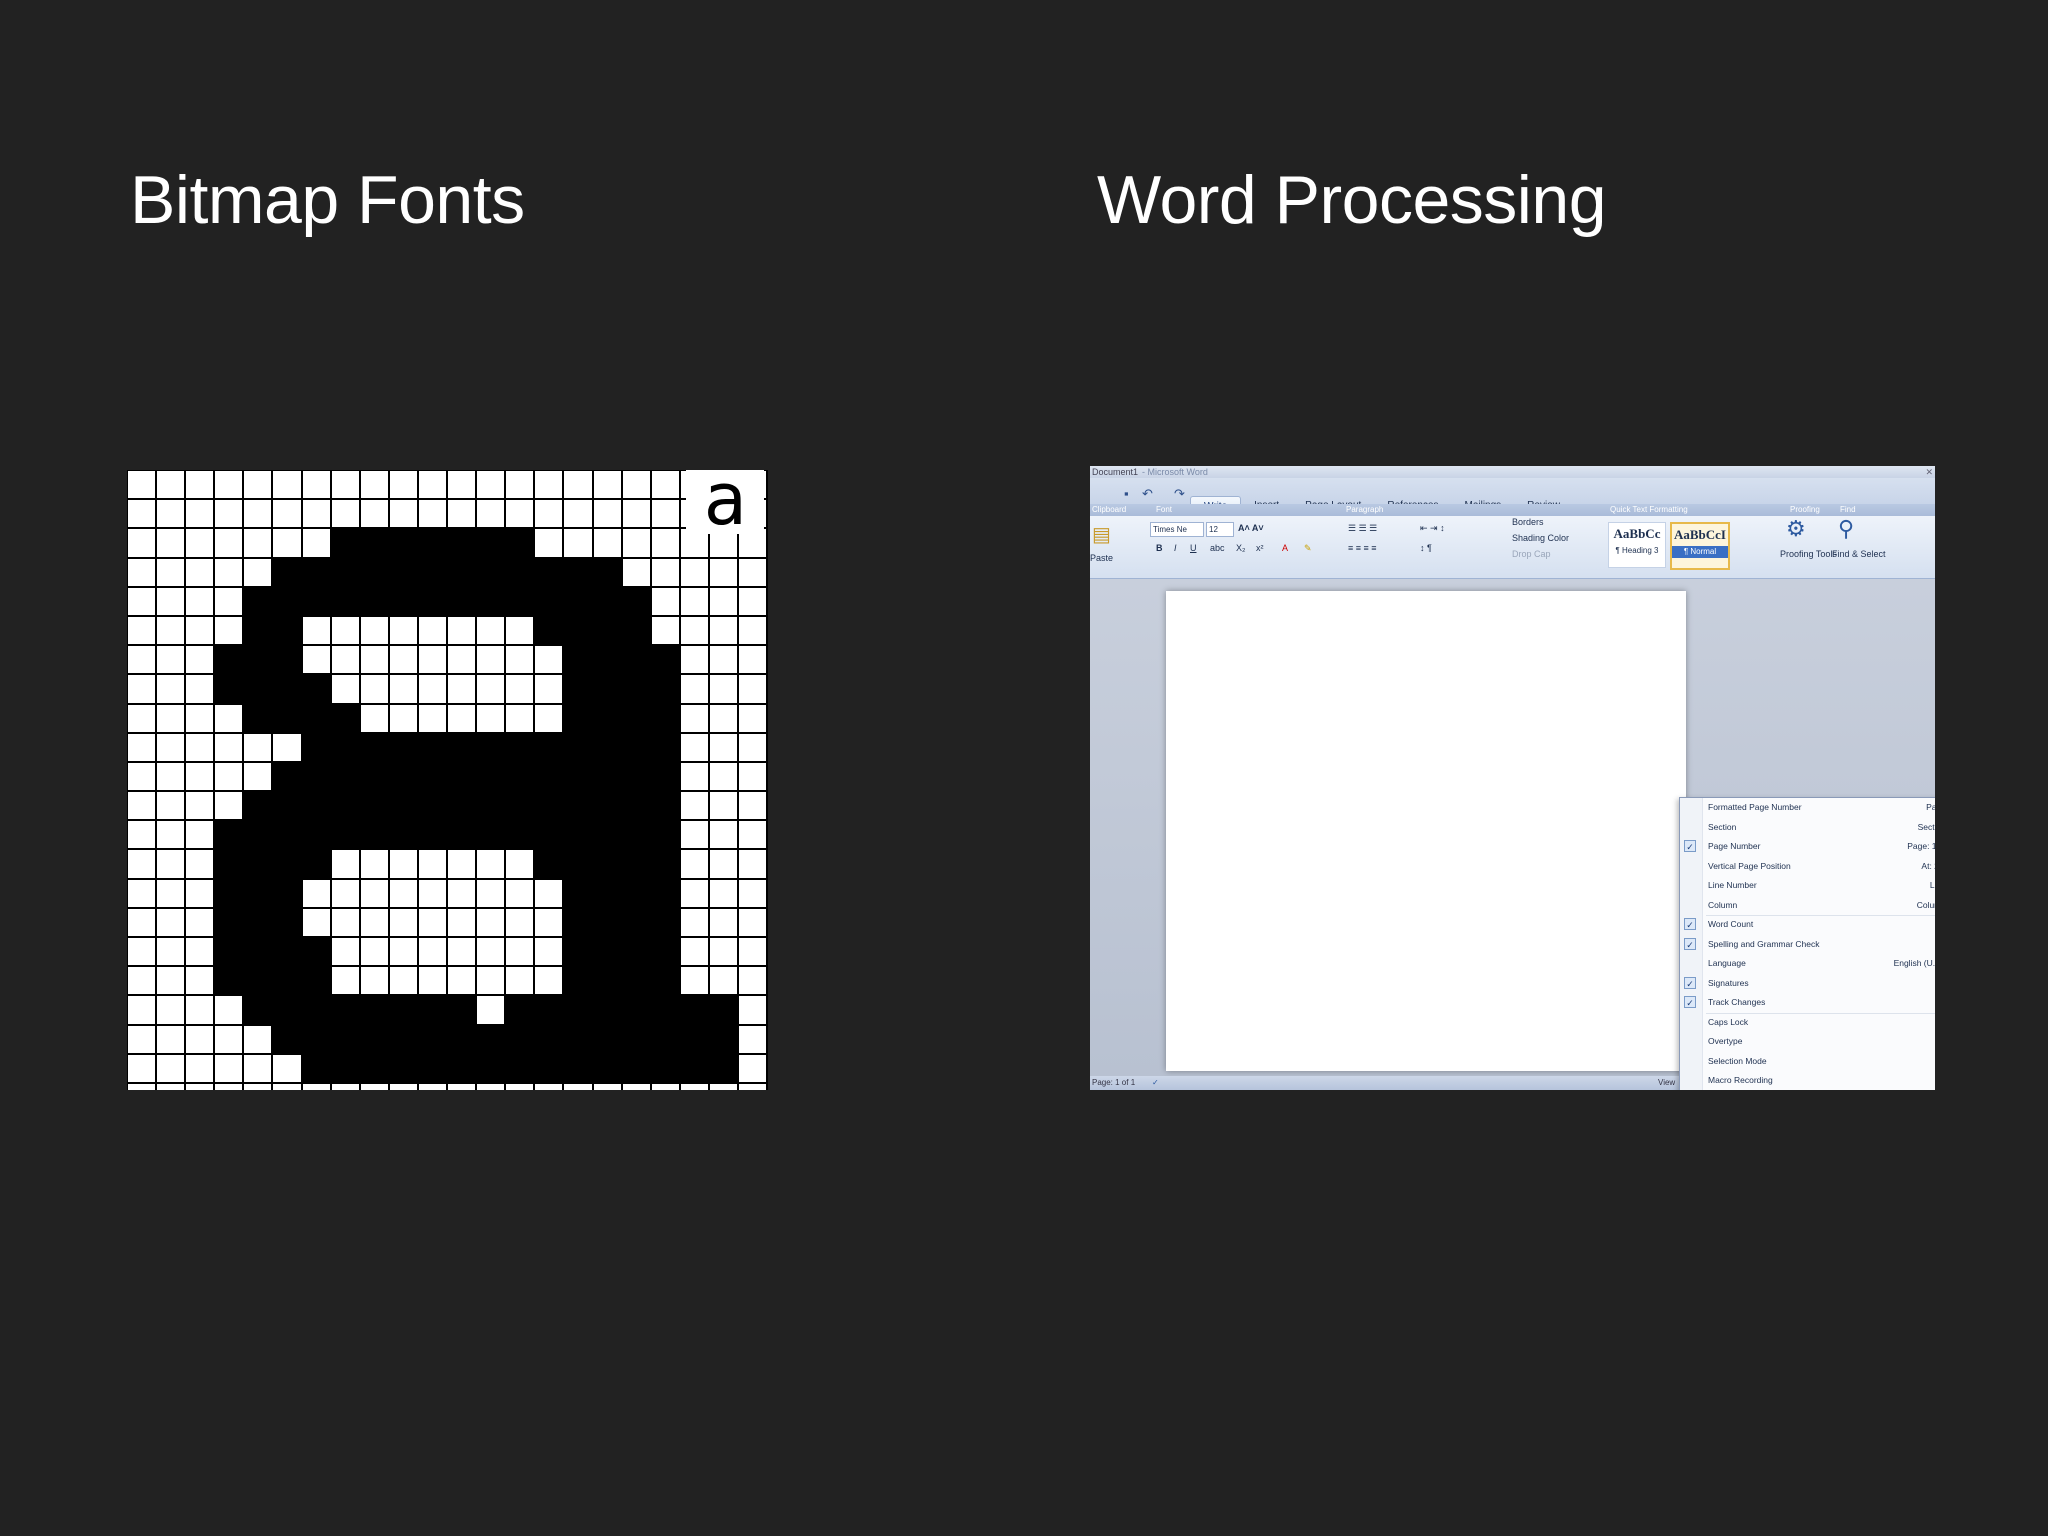 This screenshot has height=1536, width=2048. I want to click on shading-color-button: Shading Color, so click(1540, 538).